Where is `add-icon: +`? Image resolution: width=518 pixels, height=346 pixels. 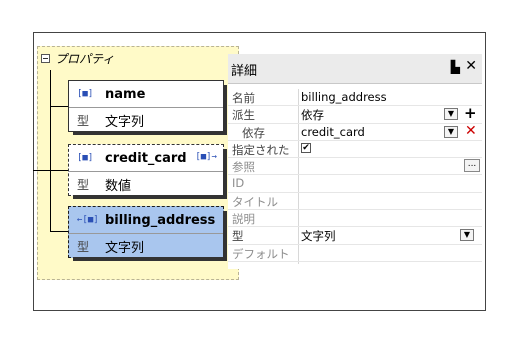 add-icon: + is located at coordinates (470, 113).